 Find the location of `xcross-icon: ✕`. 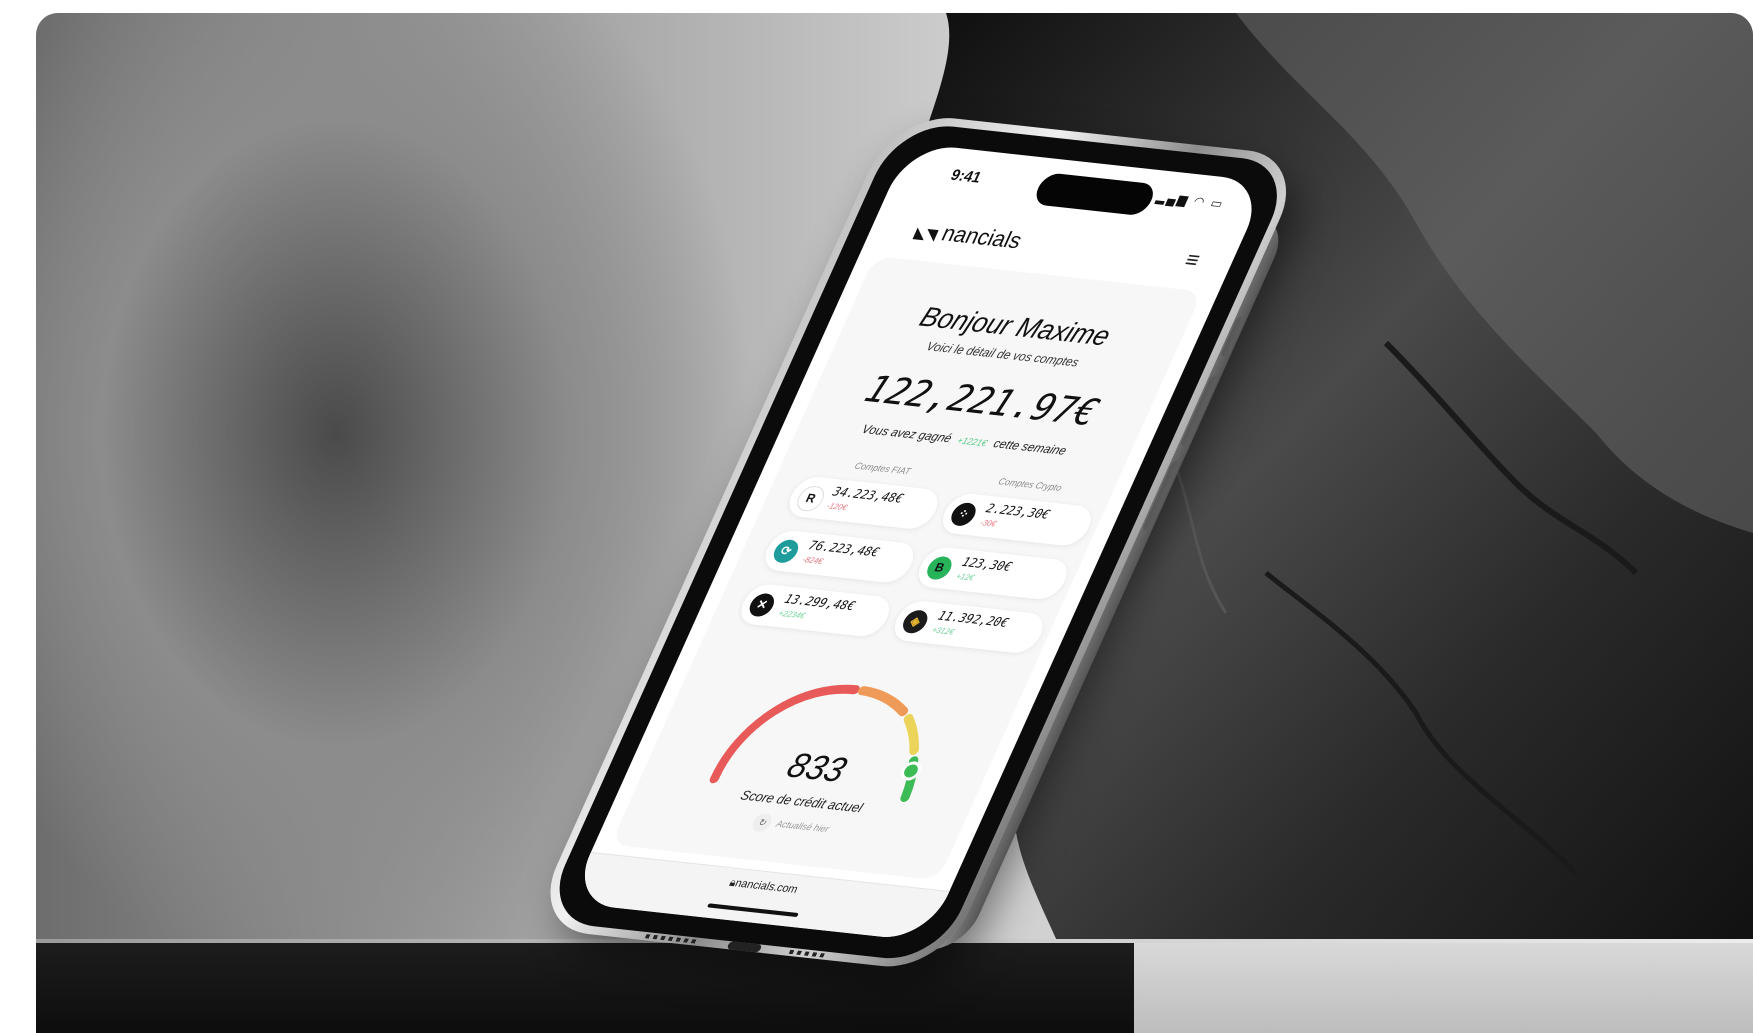

xcross-icon: ✕ is located at coordinates (762, 605).